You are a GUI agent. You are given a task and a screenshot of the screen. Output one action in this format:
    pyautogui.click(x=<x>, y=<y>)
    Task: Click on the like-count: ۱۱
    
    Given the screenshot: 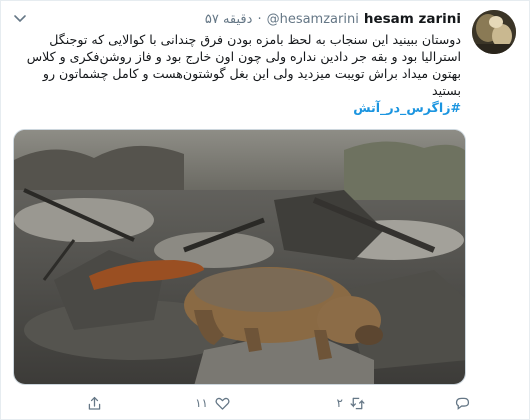 What is the action you would take?
    pyautogui.click(x=201, y=403)
    